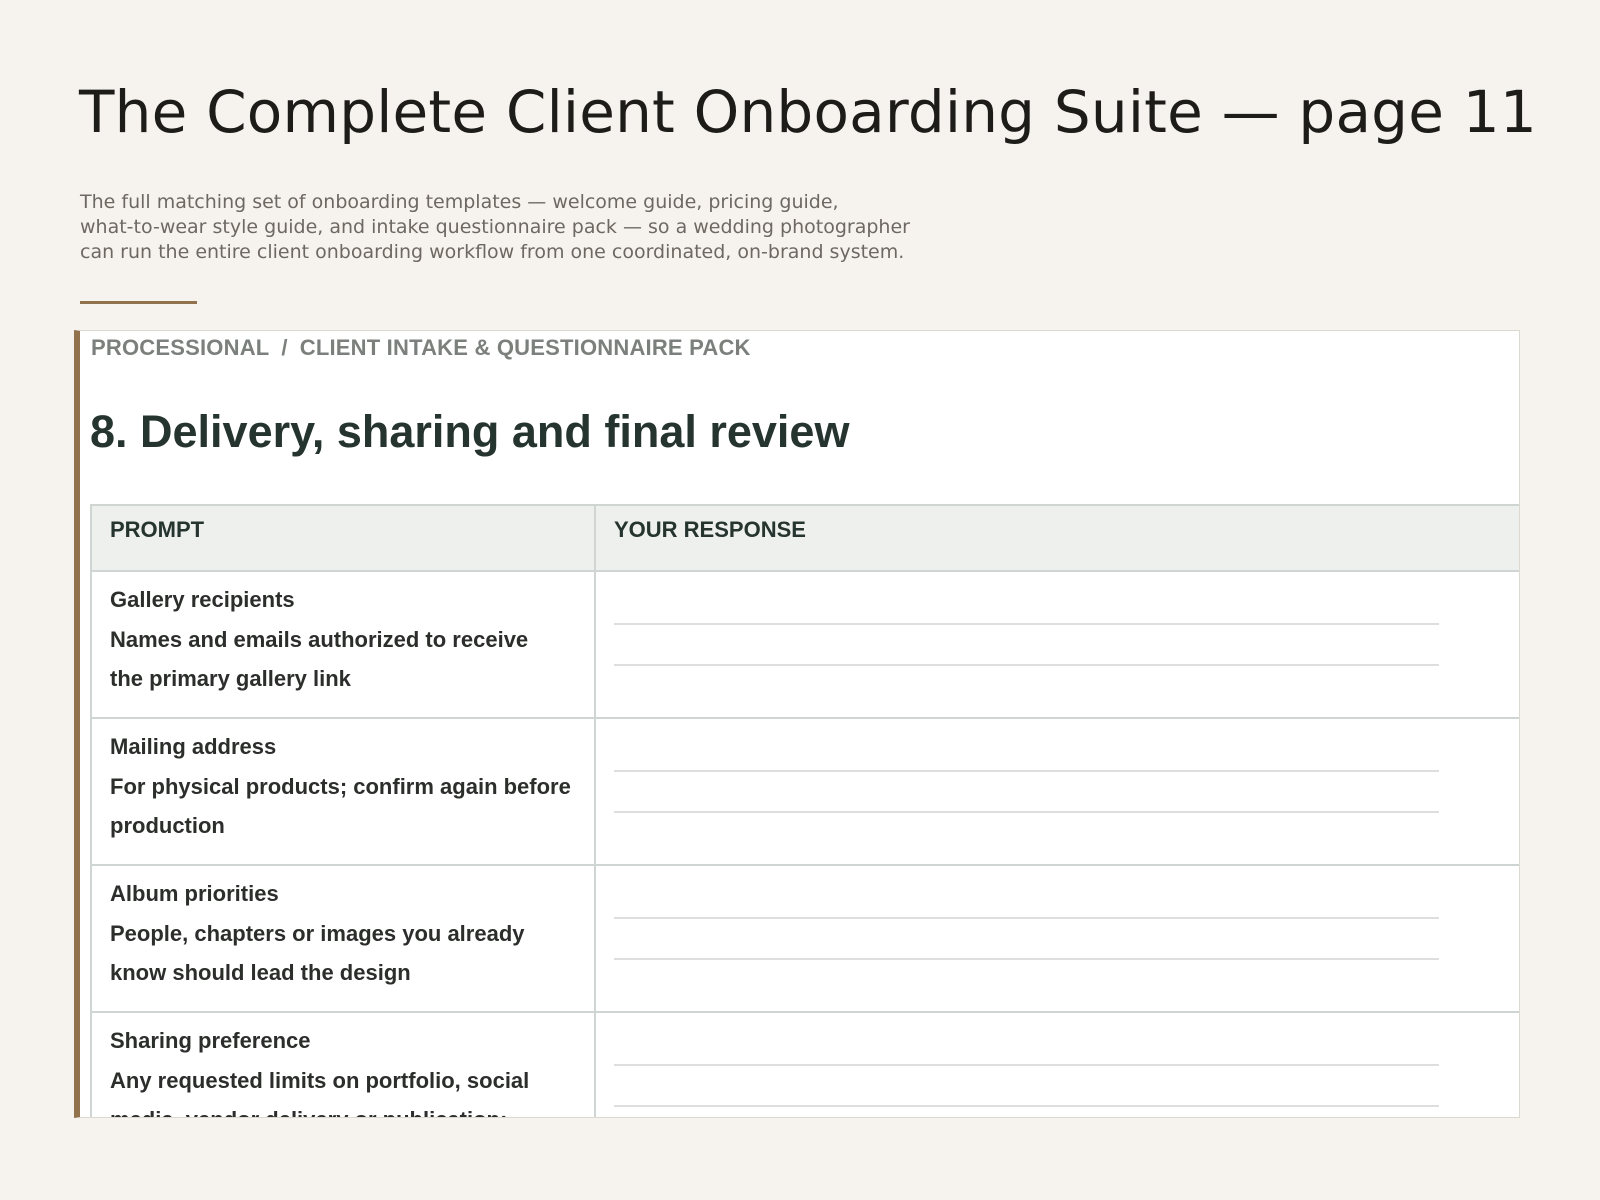  Describe the element at coordinates (1056, 538) in the screenshot. I see `column-header-response: YOUR RESPONSE` at that location.